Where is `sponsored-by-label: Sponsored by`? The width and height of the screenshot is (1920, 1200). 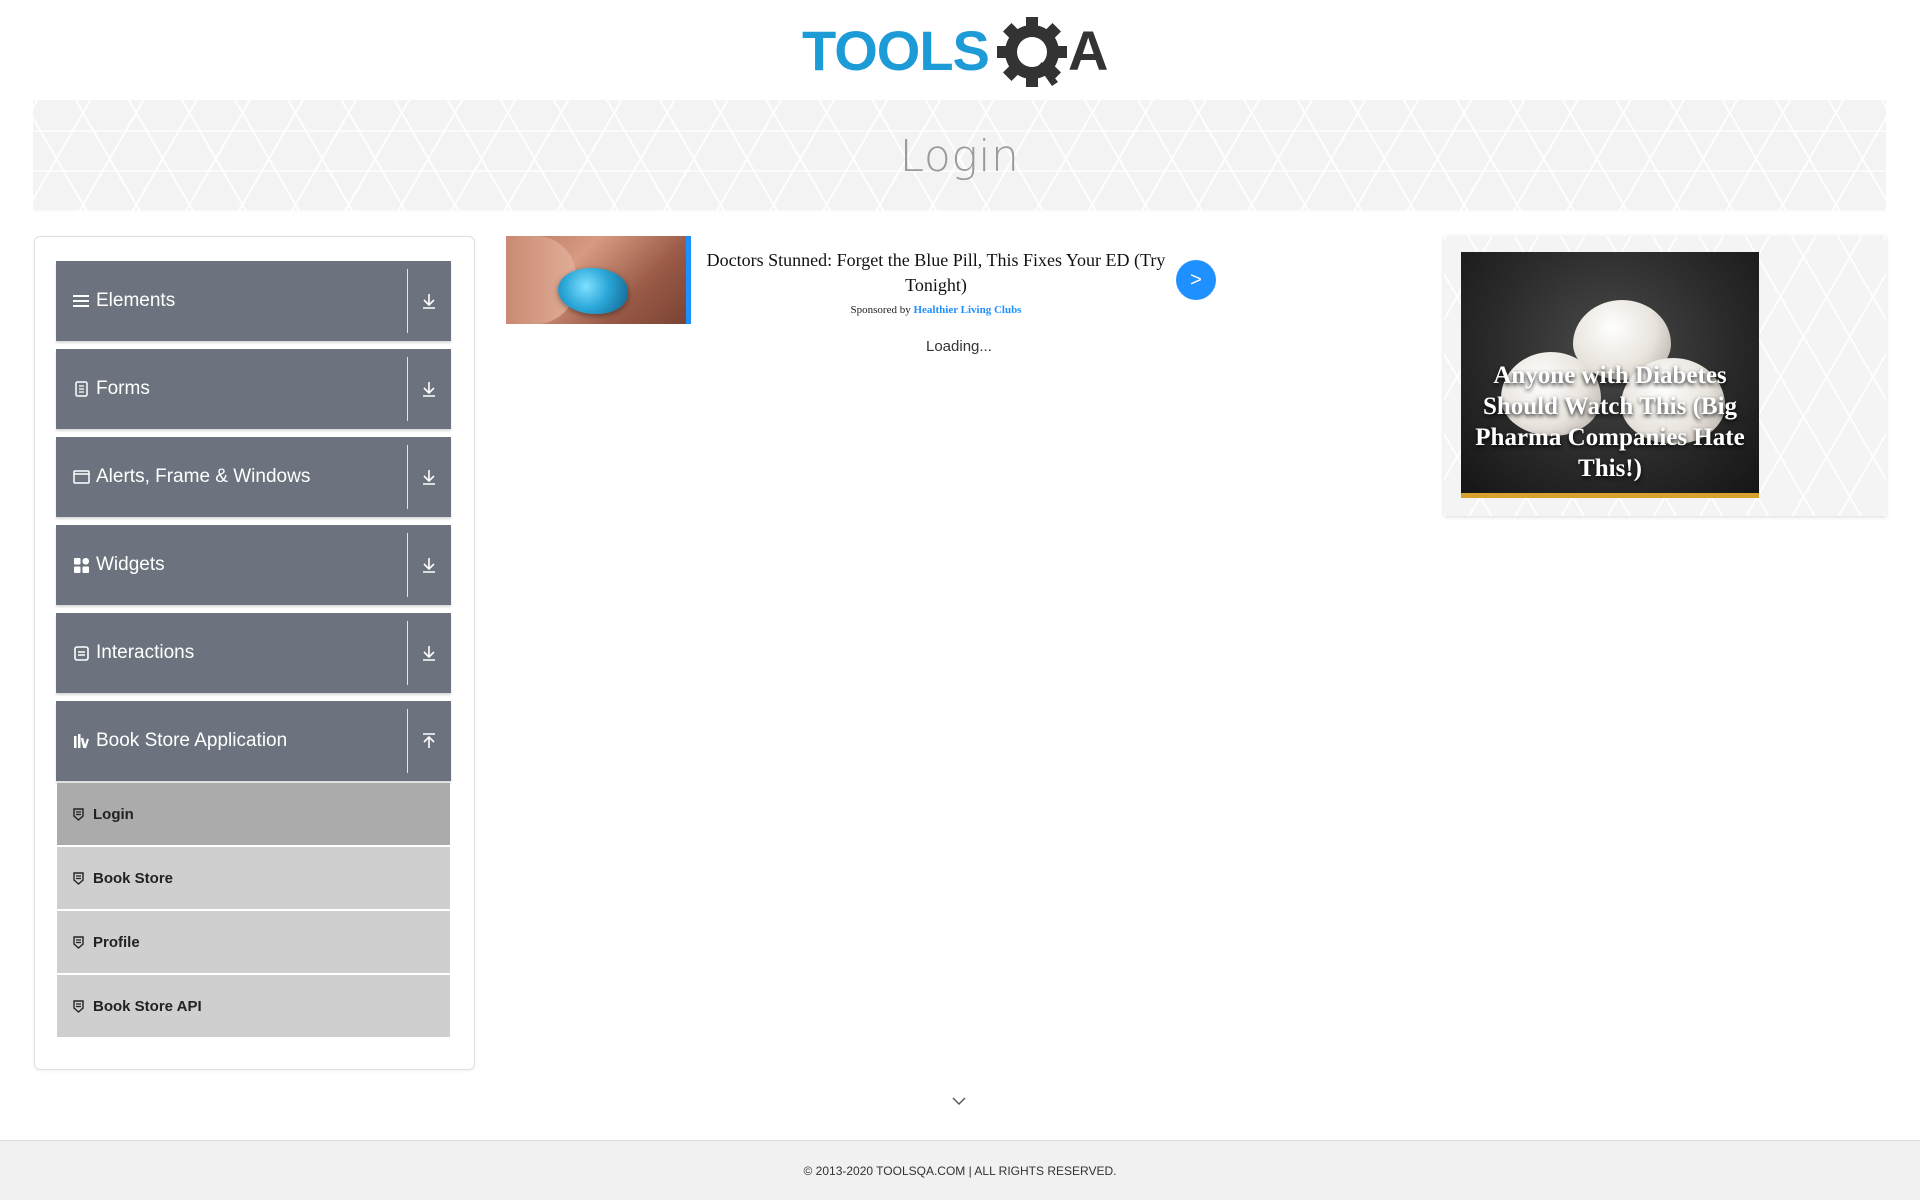
sponsored-by-label: Sponsored by is located at coordinates (880, 310).